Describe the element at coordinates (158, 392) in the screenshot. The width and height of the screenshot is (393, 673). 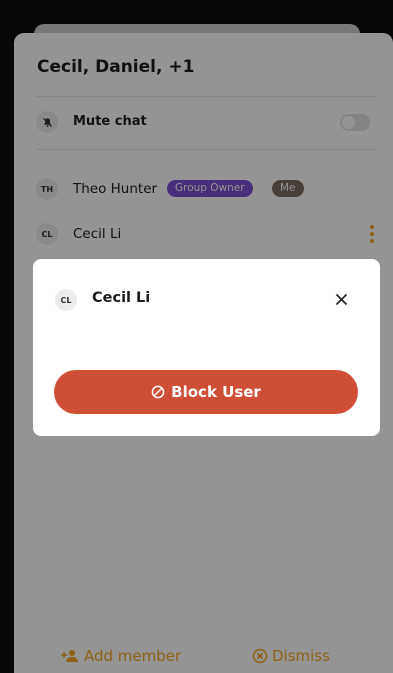
I see `block-icon` at that location.